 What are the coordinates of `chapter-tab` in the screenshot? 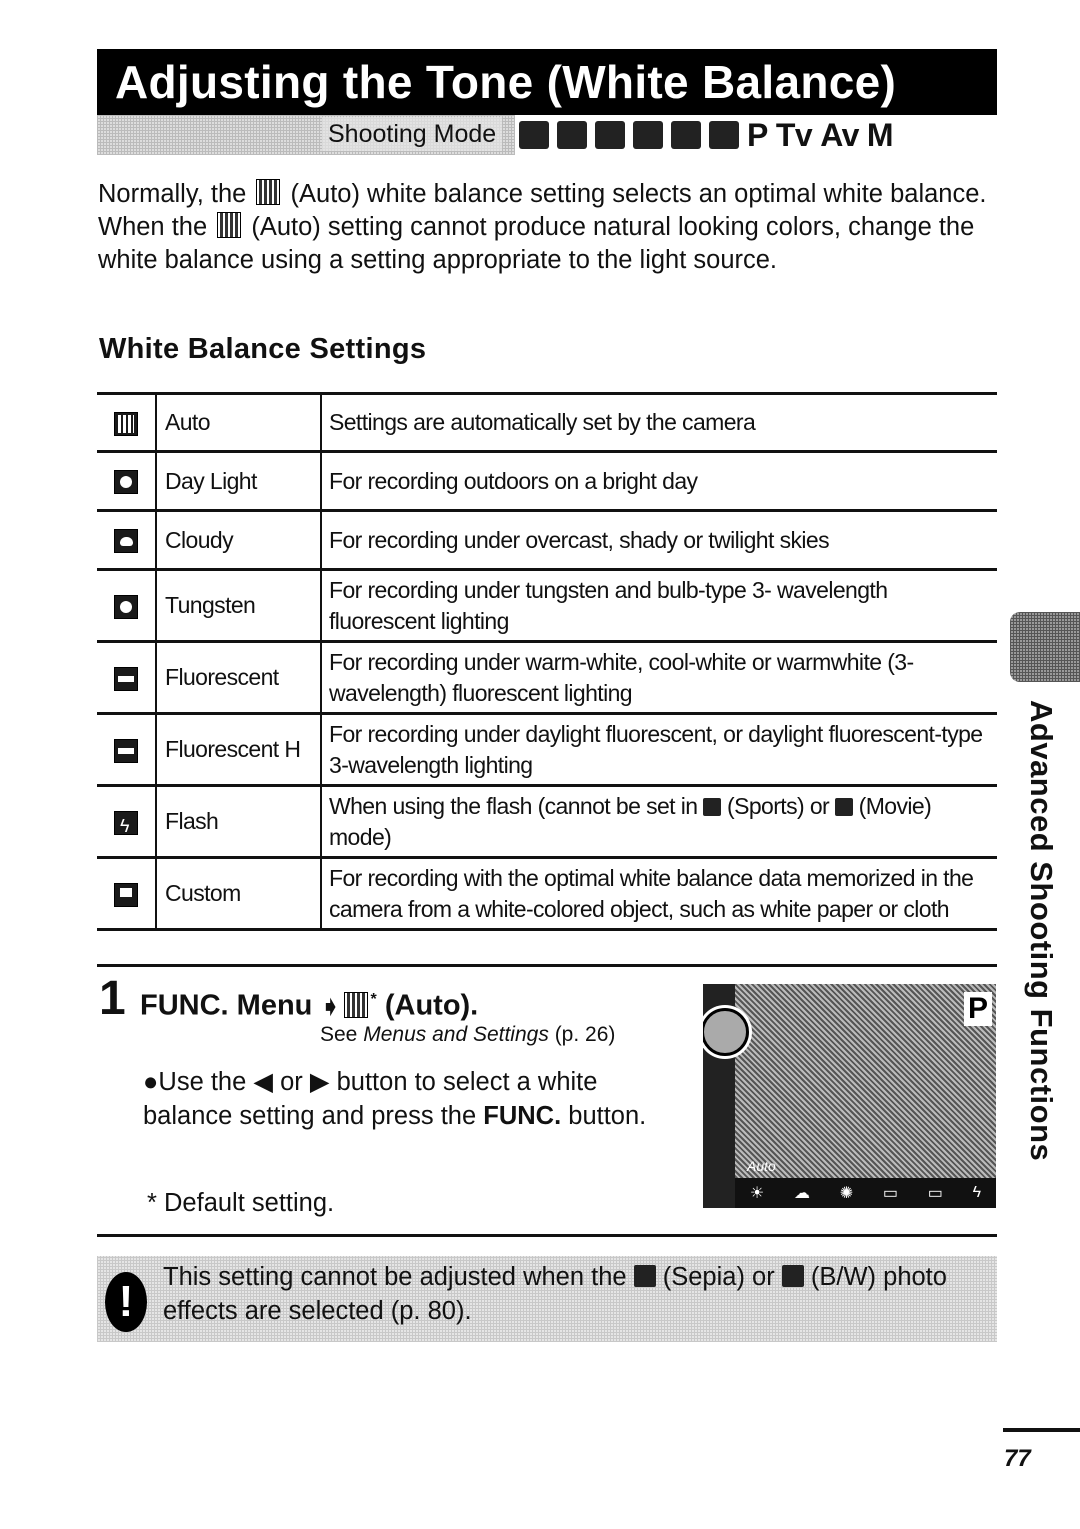 It's located at (1045, 647).